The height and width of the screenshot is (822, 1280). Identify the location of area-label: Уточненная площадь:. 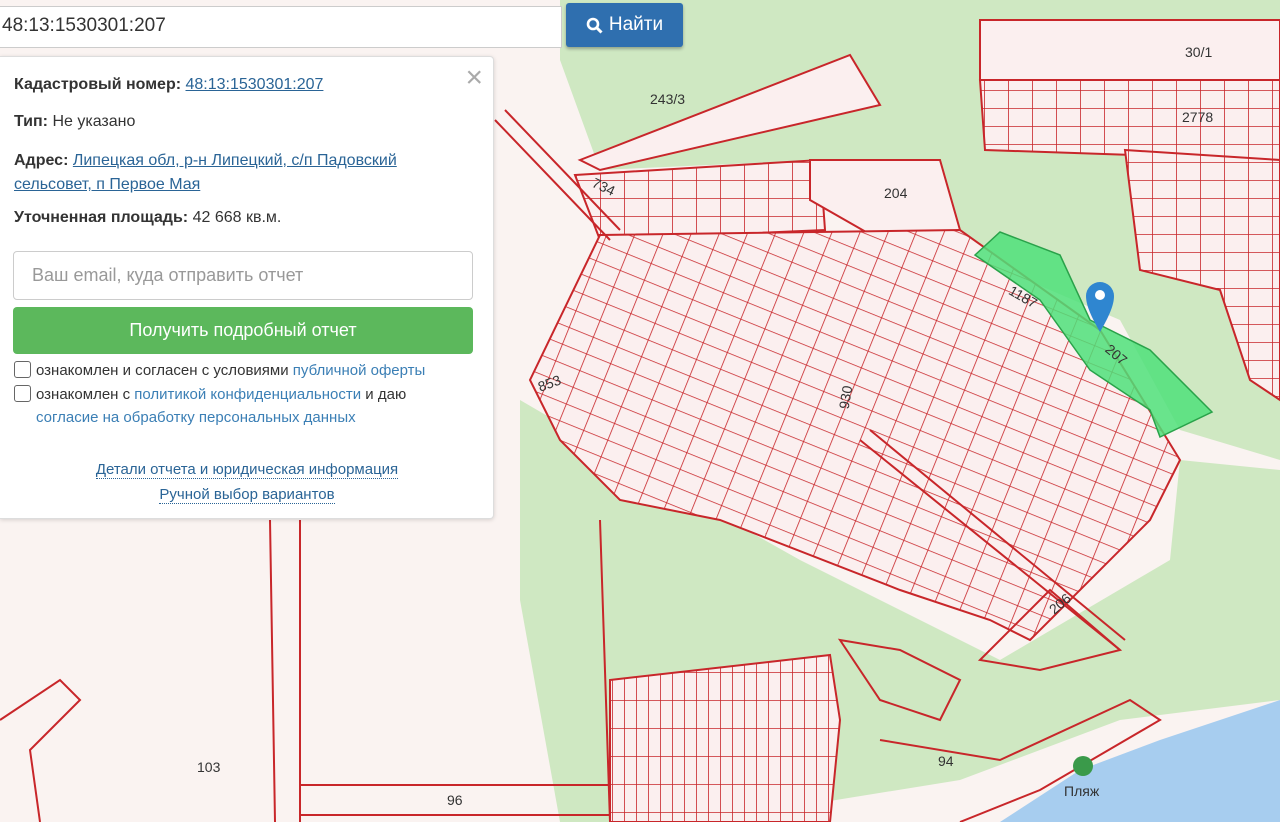
(101, 217).